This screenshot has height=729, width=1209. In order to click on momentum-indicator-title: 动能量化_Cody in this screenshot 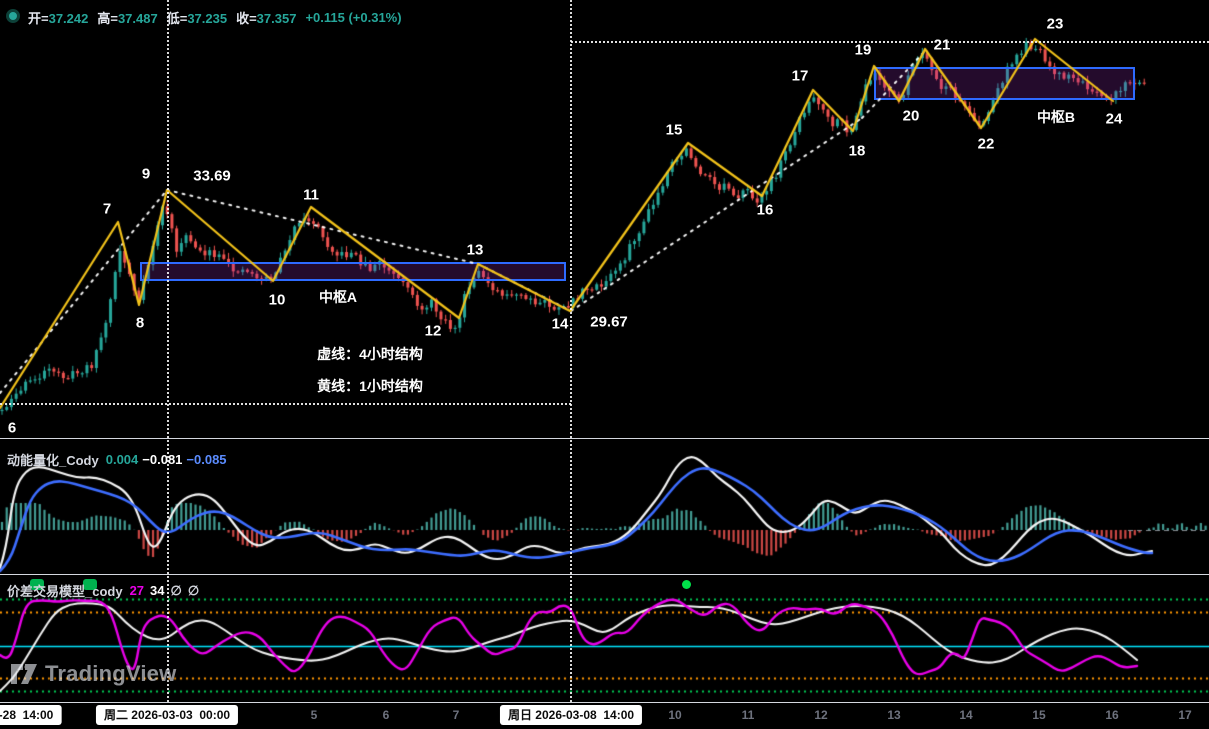, I will do `click(53, 459)`.